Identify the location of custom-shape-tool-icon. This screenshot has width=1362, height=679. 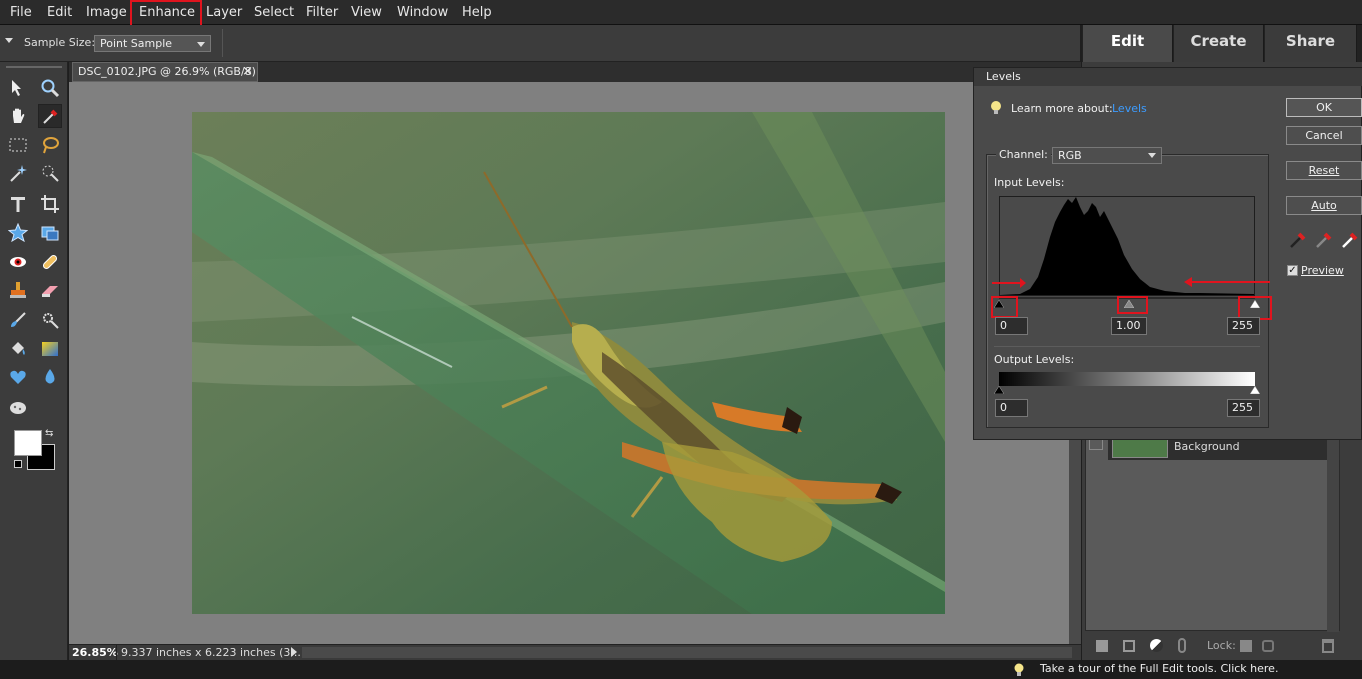
(18, 377).